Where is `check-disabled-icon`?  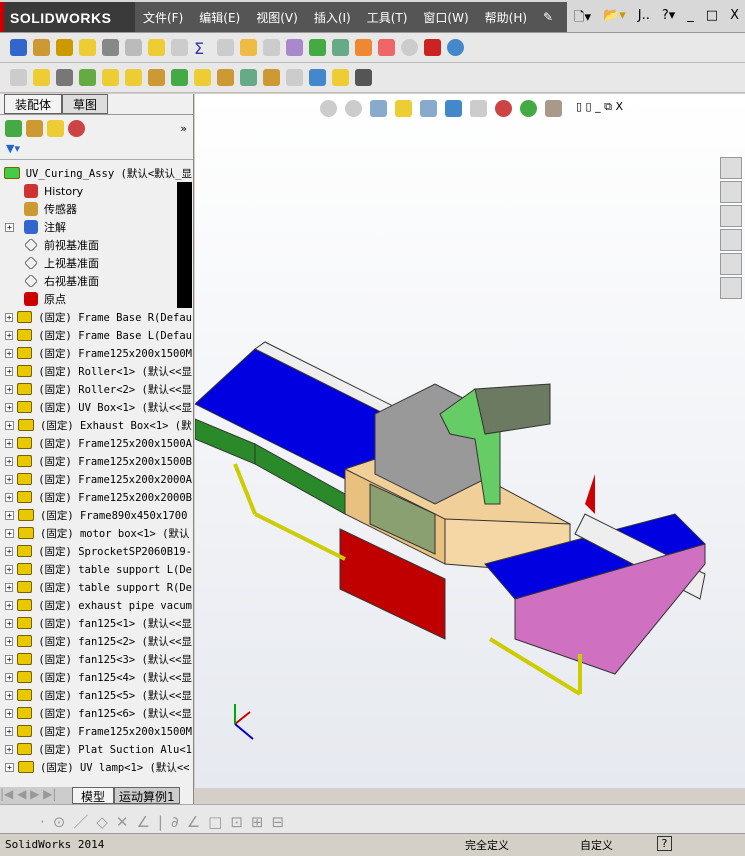
check-disabled-icon is located at coordinates (179, 47).